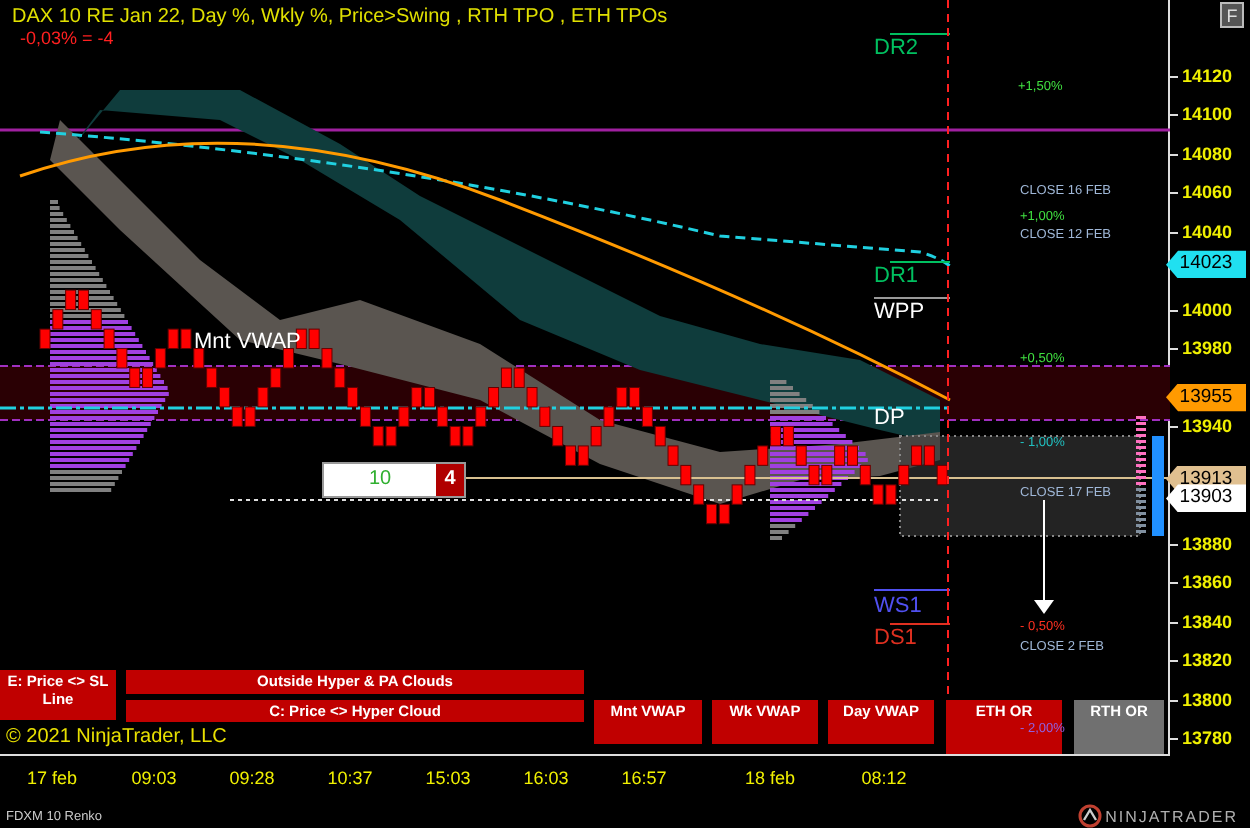 This screenshot has width=1250, height=828. What do you see at coordinates (1201, 153) in the screenshot?
I see `price-label: 14080` at bounding box center [1201, 153].